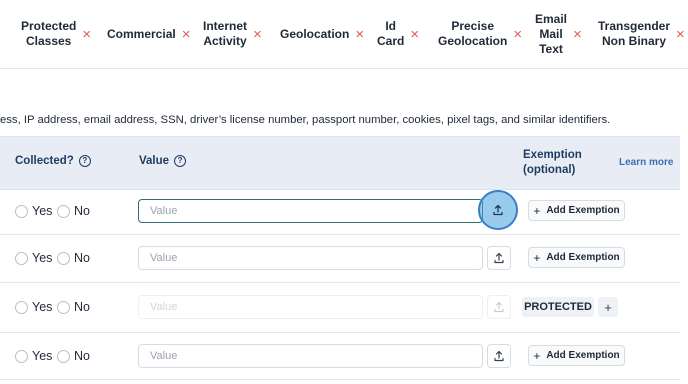  Describe the element at coordinates (473, 33) in the screenshot. I see `tab-label: Precise Geolocation` at that location.